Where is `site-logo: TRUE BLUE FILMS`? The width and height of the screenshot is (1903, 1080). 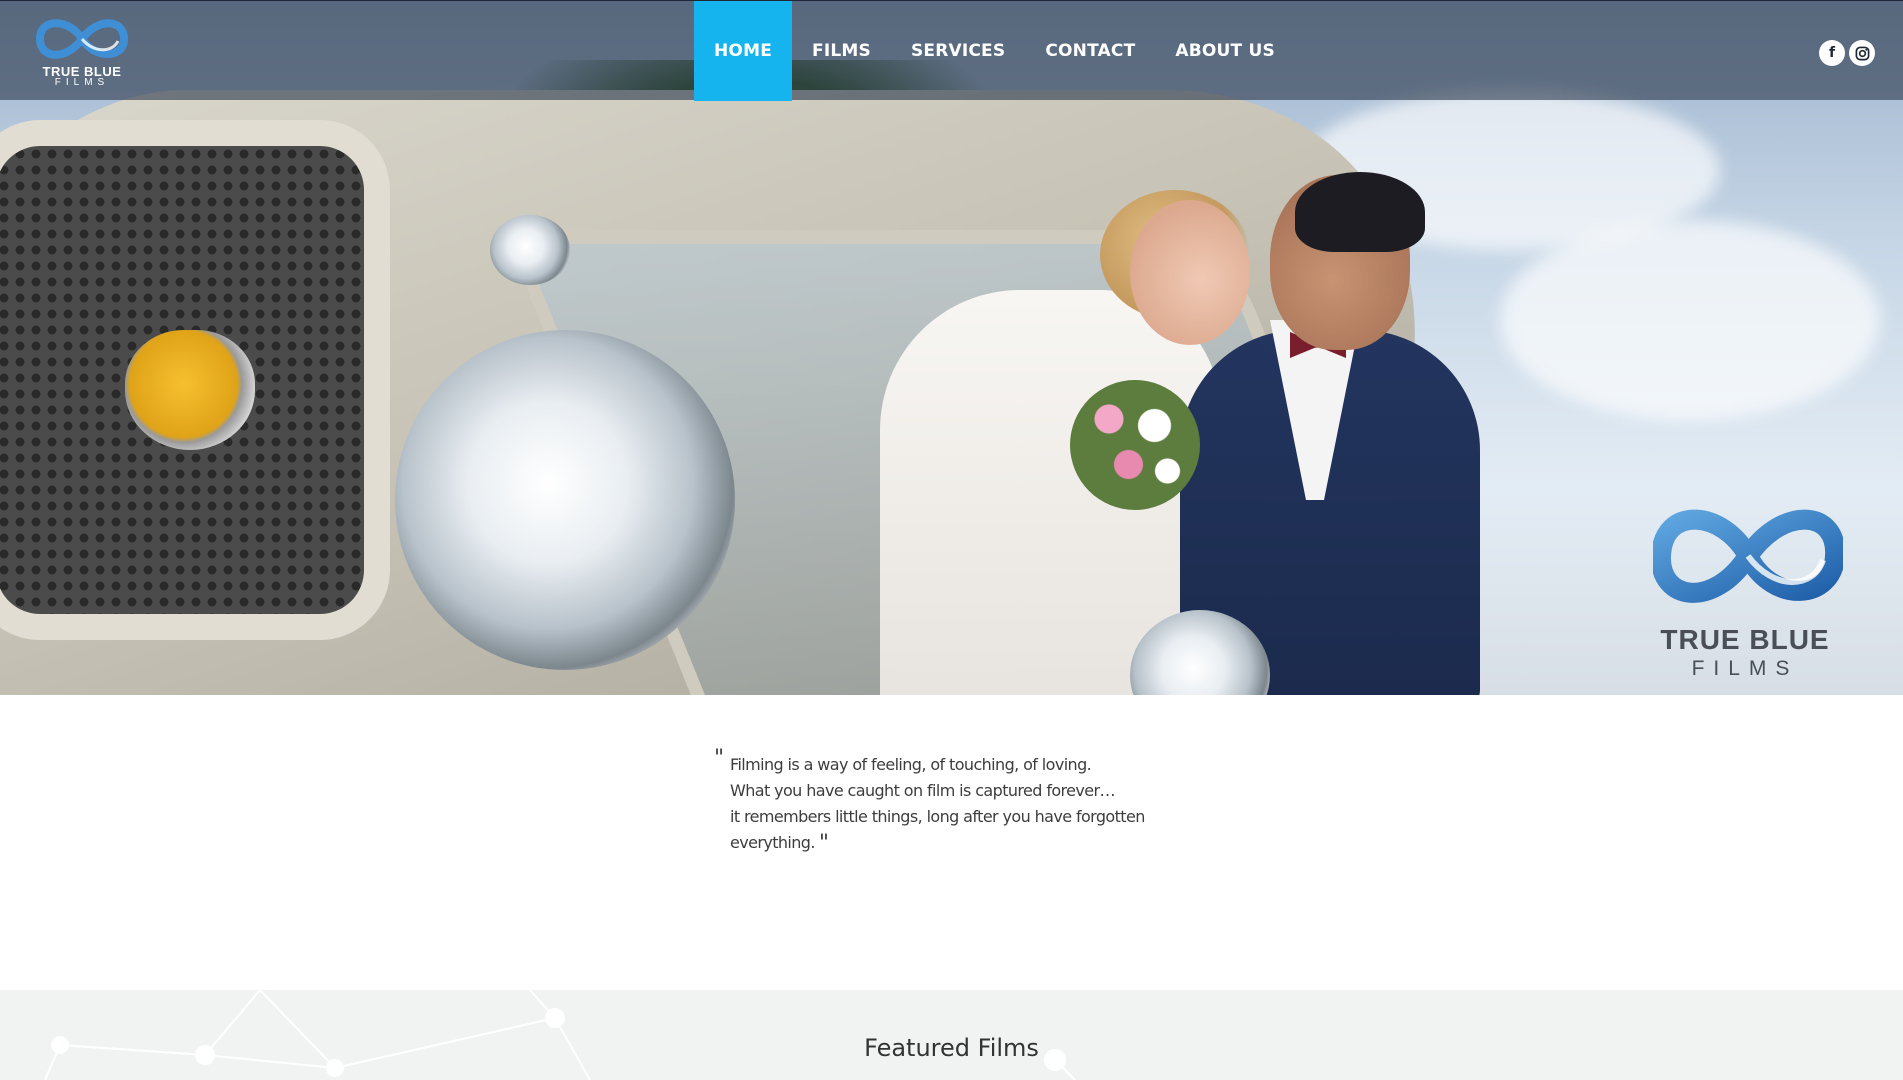 site-logo: TRUE BLUE FILMS is located at coordinates (82, 50).